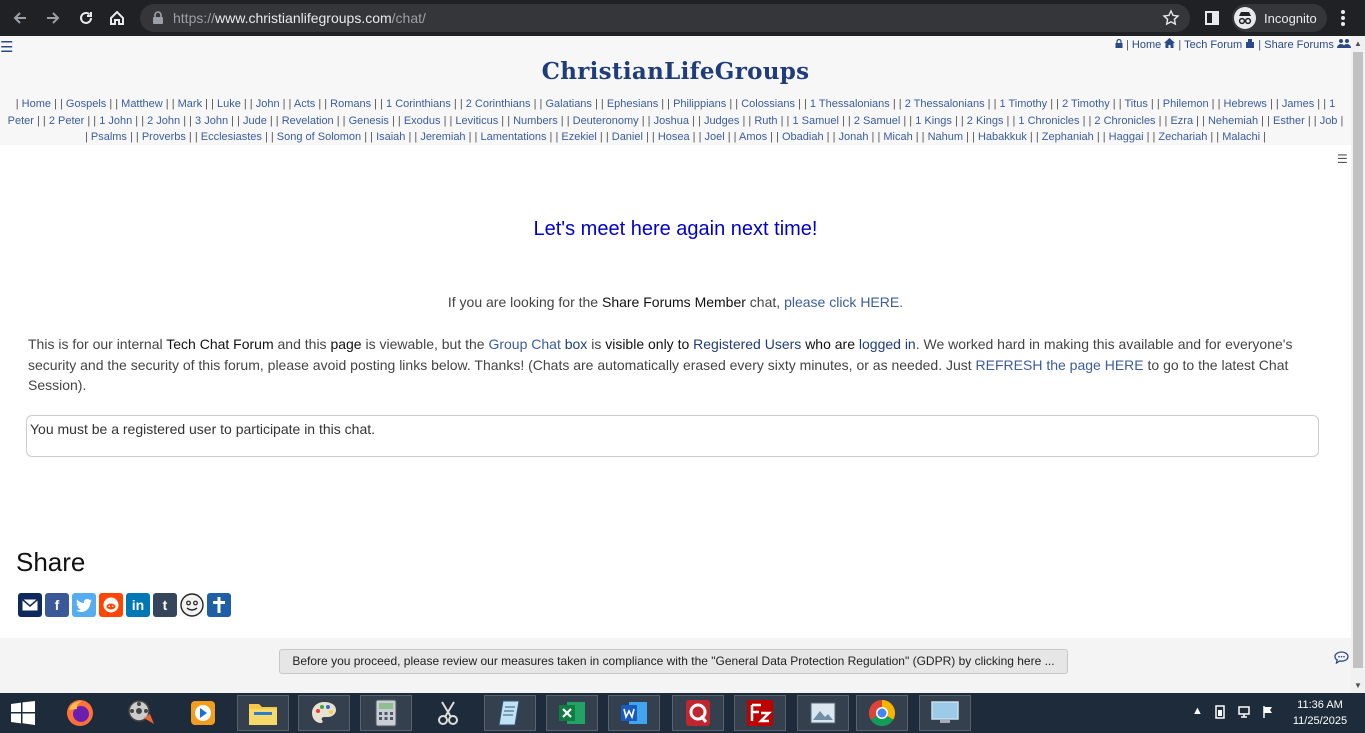 This screenshot has width=1365, height=733. I want to click on book-link-nehemiah: Nehemiah, so click(1233, 121).